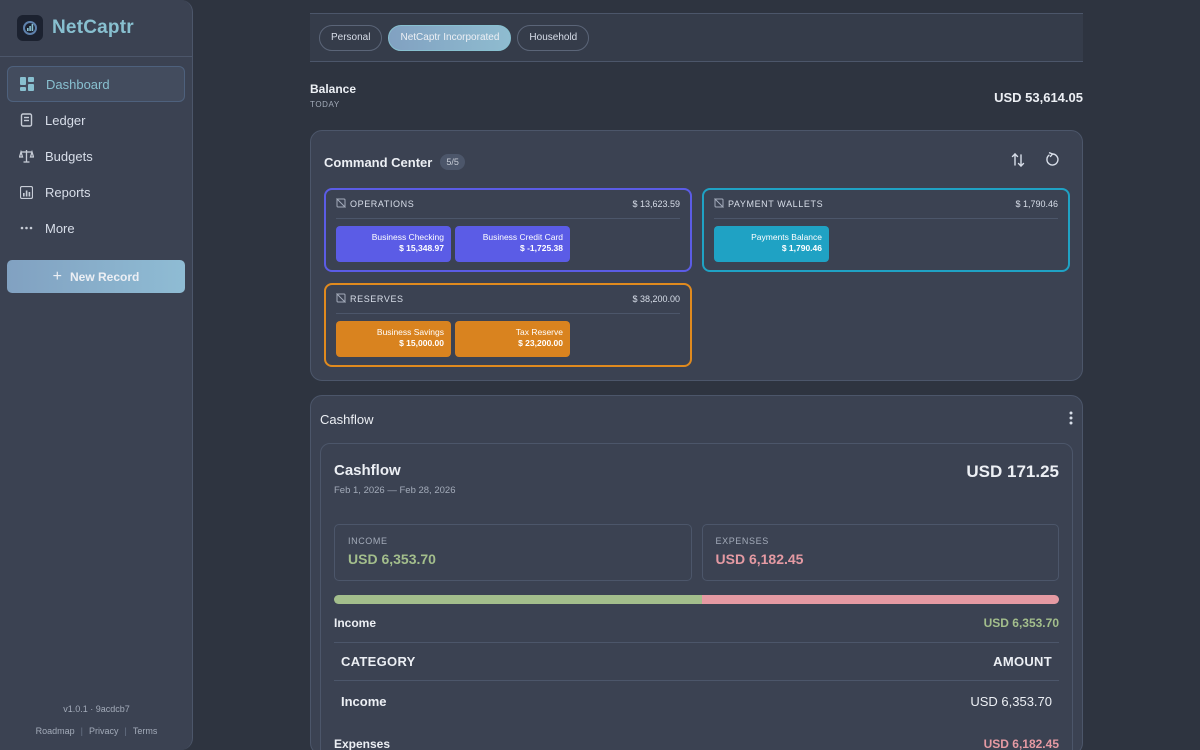  I want to click on account-value: $ 15,348.97, so click(421, 248).